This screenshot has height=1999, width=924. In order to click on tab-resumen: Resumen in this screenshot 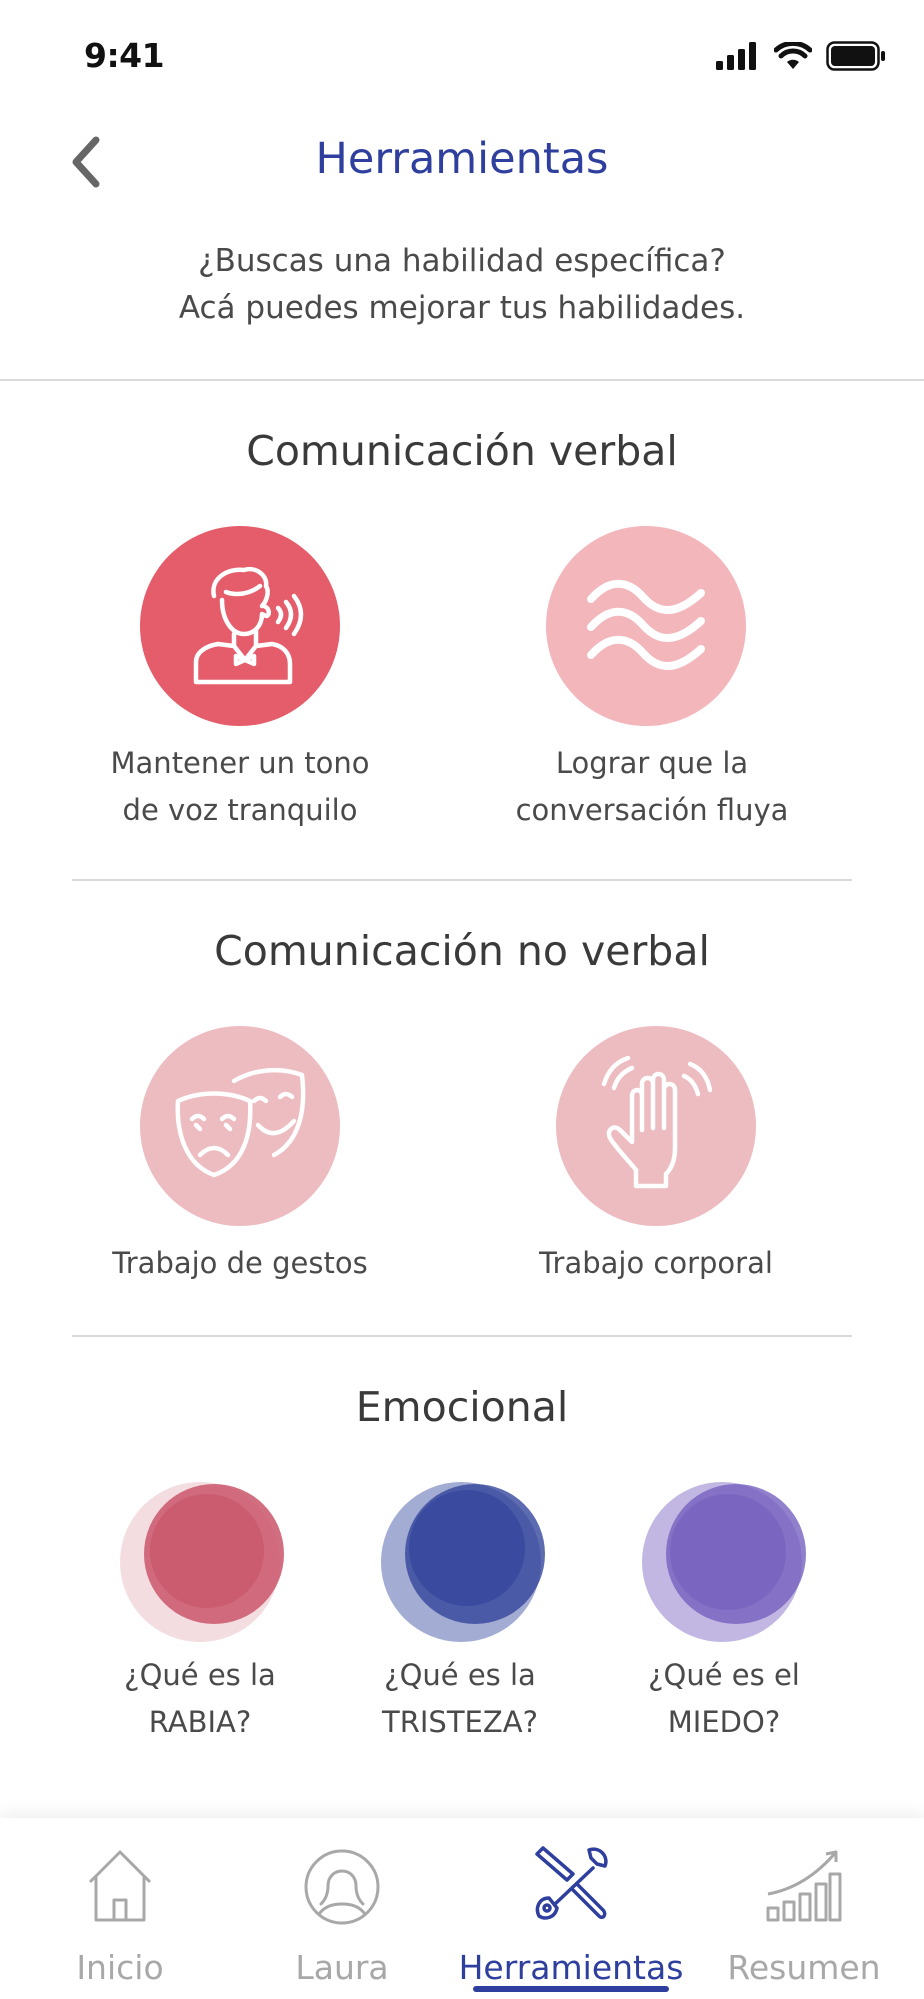, I will do `click(804, 1908)`.